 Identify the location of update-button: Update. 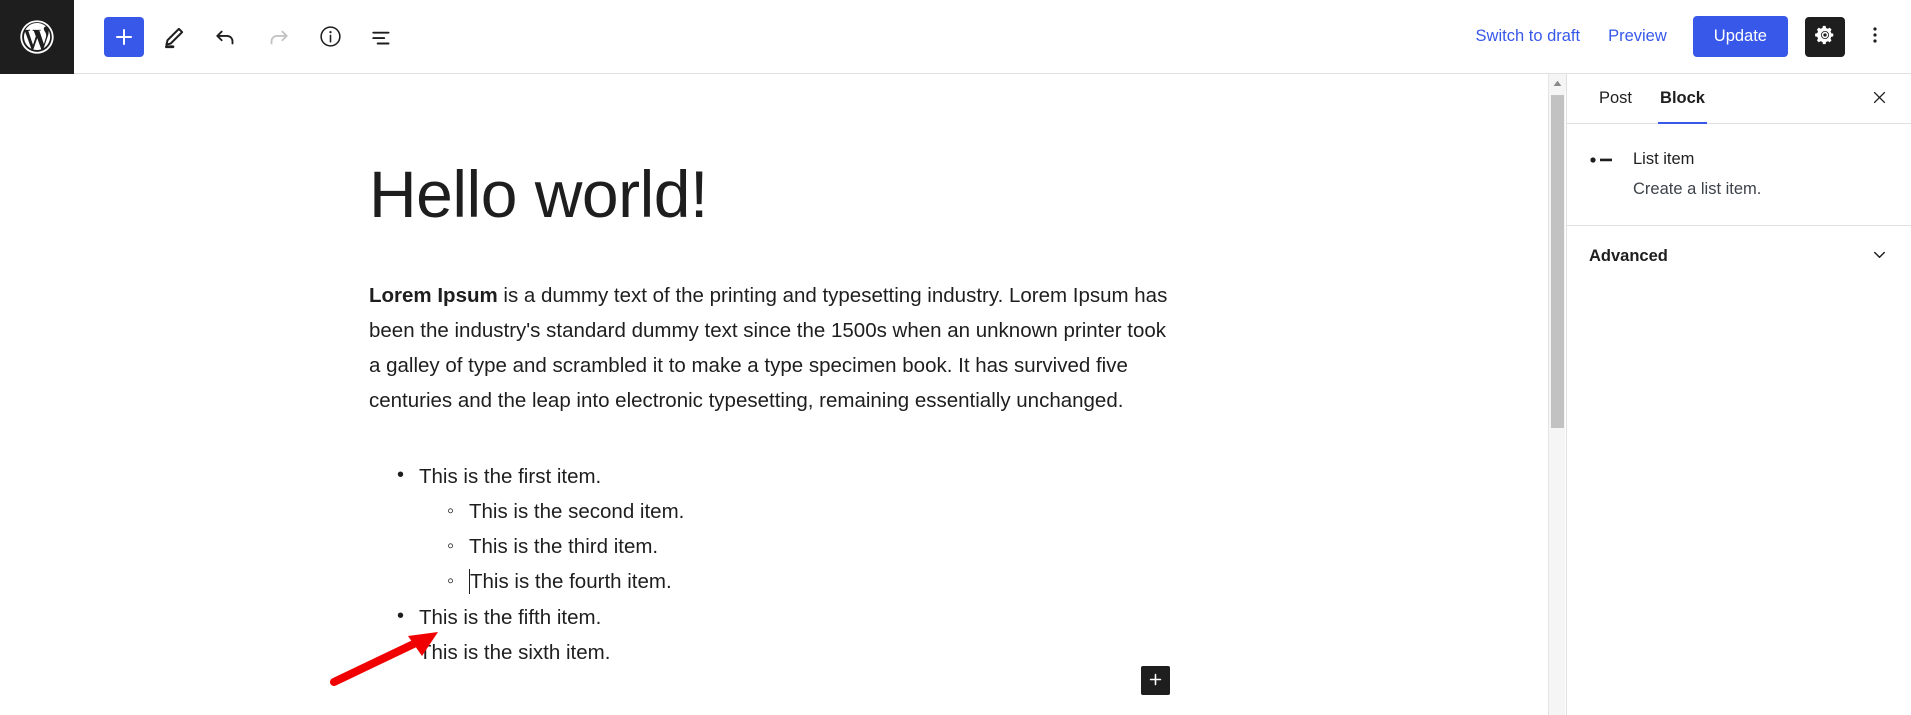
(1740, 36).